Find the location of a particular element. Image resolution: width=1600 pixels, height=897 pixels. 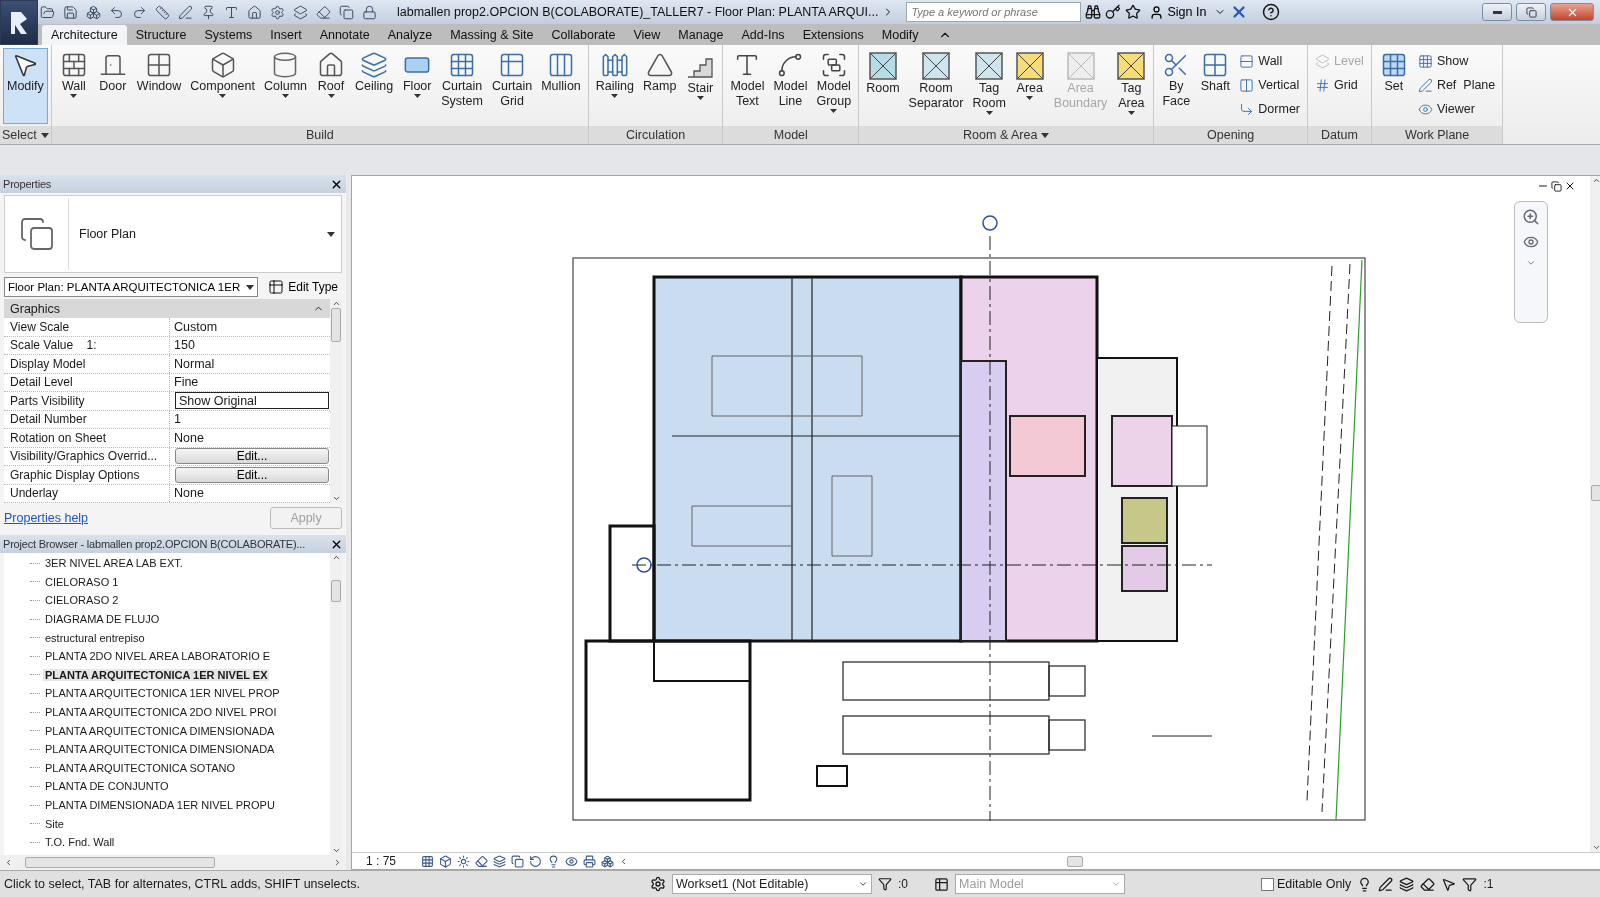

eye-icon is located at coordinates (571, 861).